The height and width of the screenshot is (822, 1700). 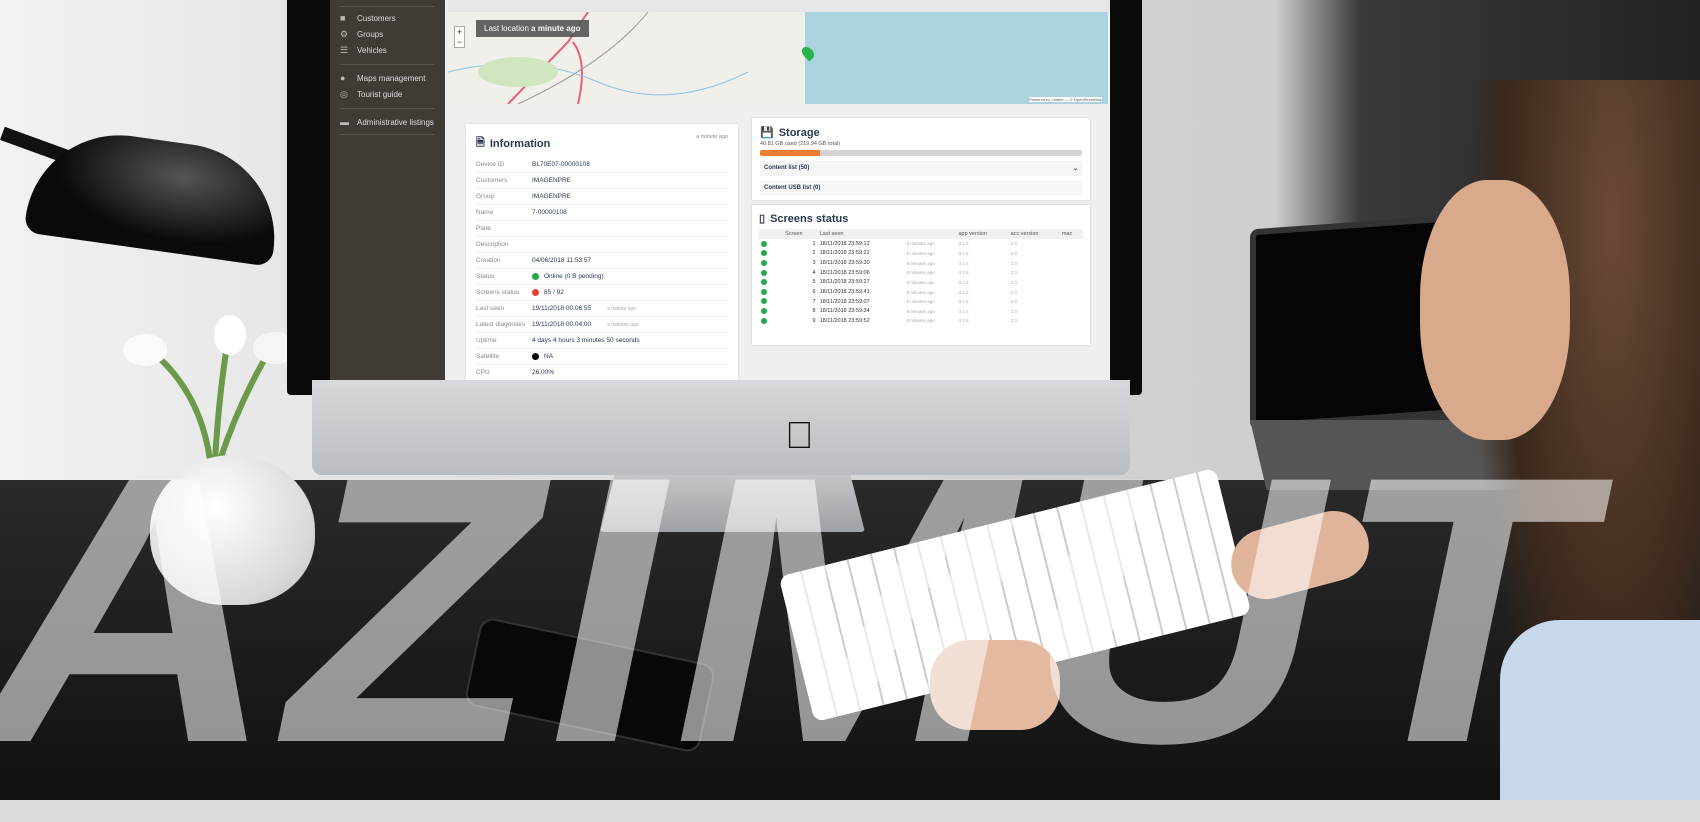 I want to click on sidebar-item-groups: ⚙ Groups, so click(x=361, y=34).